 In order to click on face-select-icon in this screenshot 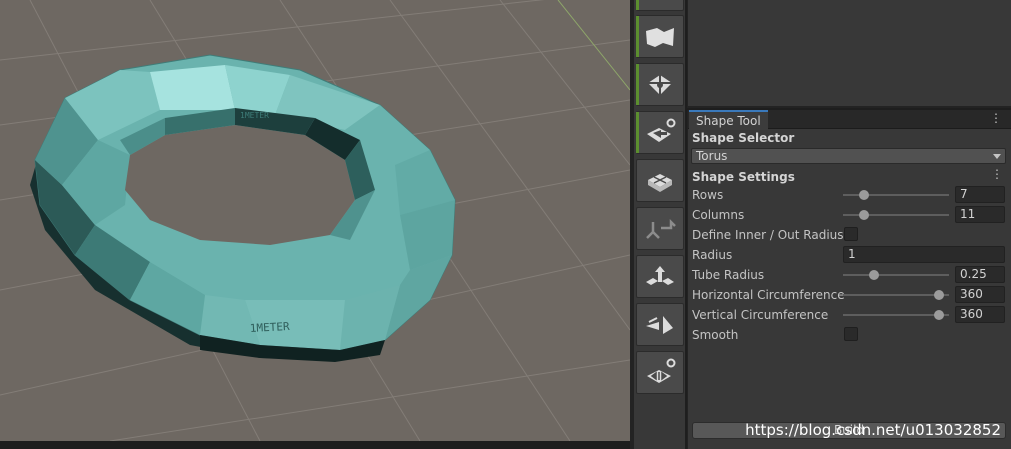, I will do `click(660, 182)`.